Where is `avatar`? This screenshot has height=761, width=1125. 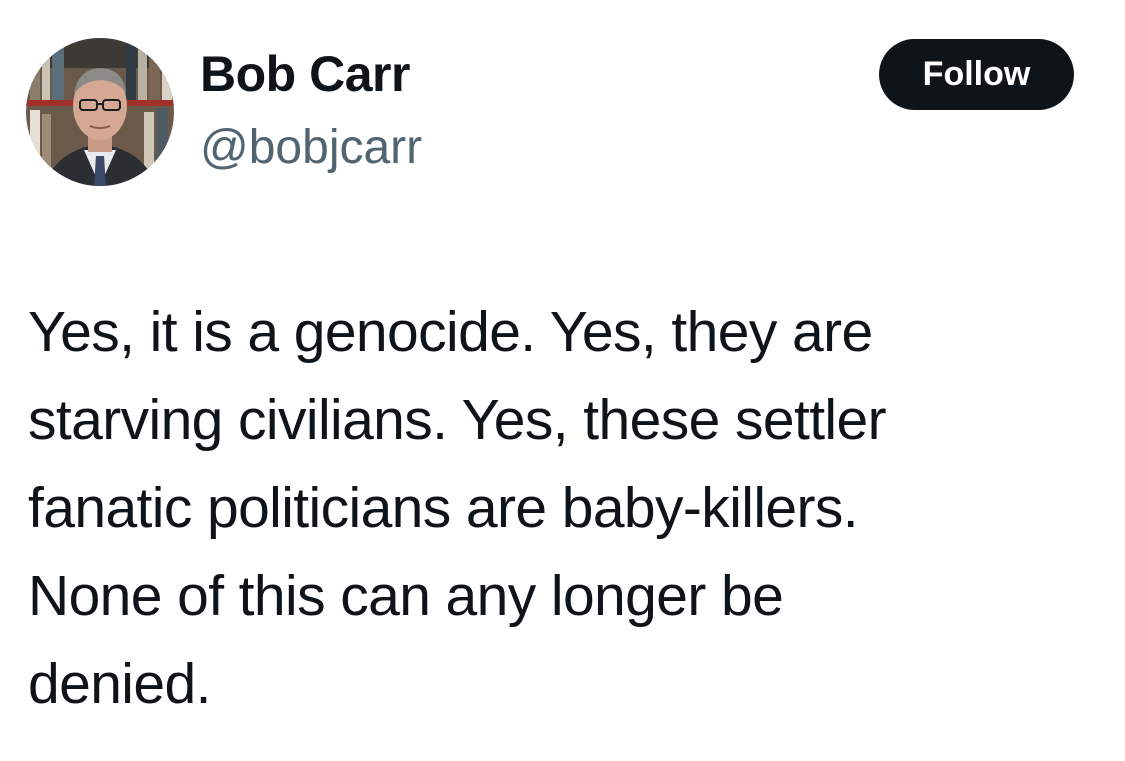
avatar is located at coordinates (100, 112).